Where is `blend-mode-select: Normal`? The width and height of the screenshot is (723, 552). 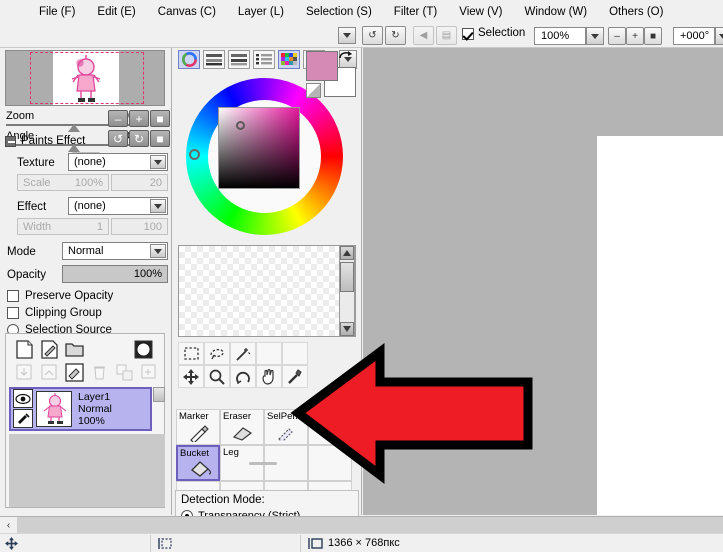
blend-mode-select: Normal is located at coordinates (115, 251).